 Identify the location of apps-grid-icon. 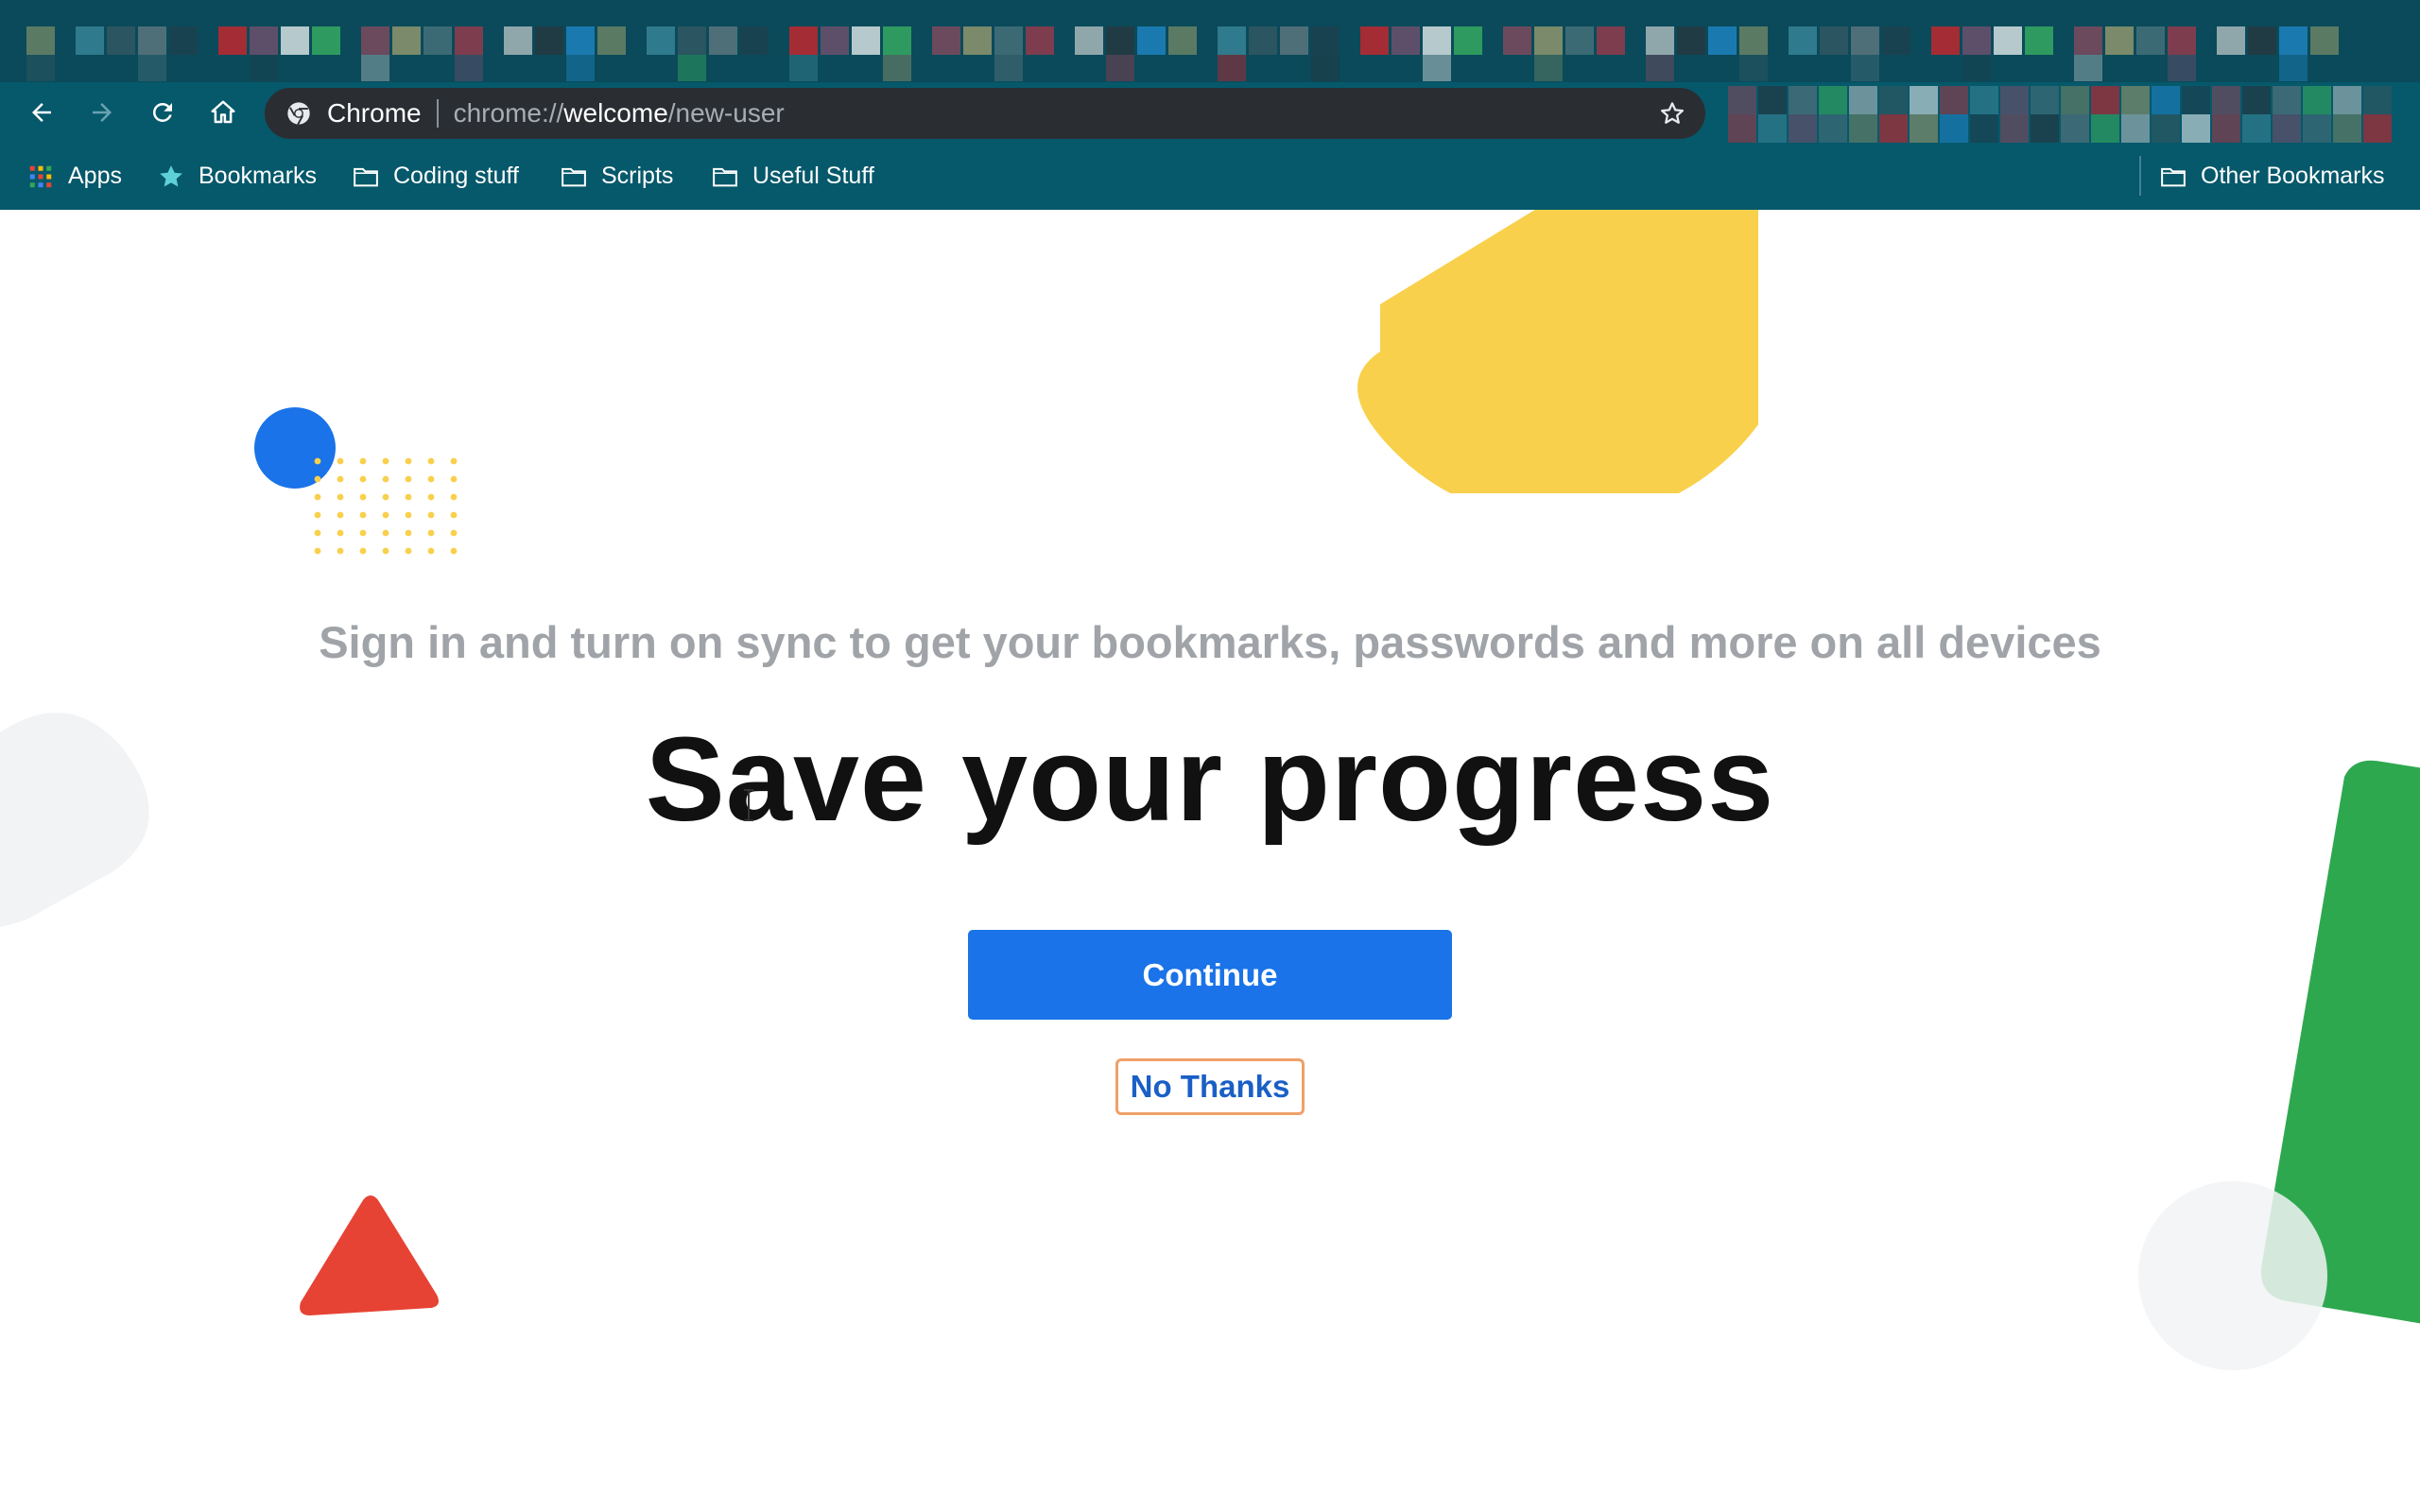
(40, 177).